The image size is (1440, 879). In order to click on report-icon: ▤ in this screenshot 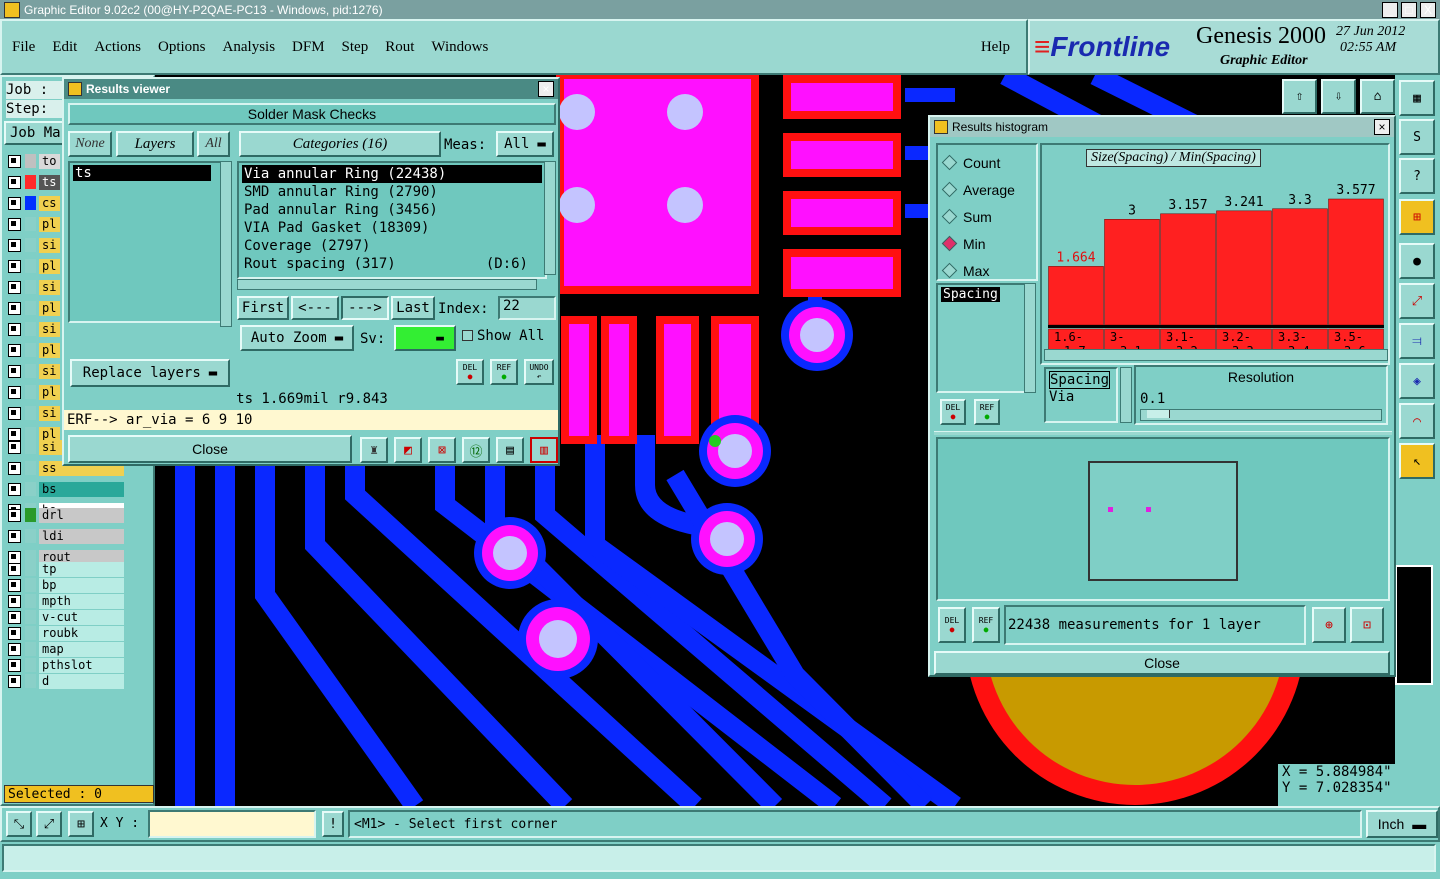, I will do `click(510, 450)`.